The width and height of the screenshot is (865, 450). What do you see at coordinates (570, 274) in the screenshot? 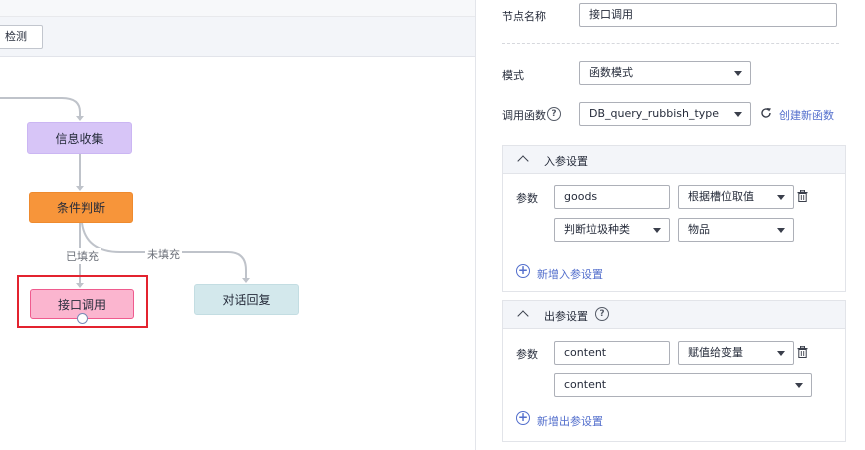
I see `add-input-param-link: 新增入参设置` at bounding box center [570, 274].